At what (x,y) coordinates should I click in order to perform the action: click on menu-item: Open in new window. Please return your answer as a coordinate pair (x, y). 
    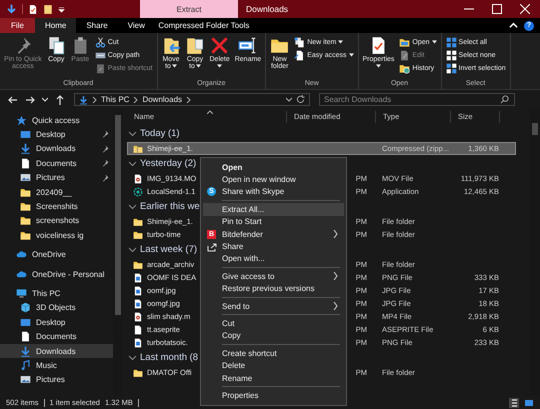
    Looking at the image, I should click on (273, 179).